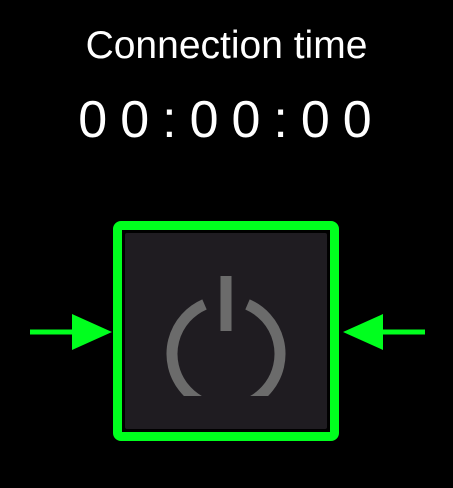 This screenshot has height=488, width=453. I want to click on power-icon, so click(226, 331).